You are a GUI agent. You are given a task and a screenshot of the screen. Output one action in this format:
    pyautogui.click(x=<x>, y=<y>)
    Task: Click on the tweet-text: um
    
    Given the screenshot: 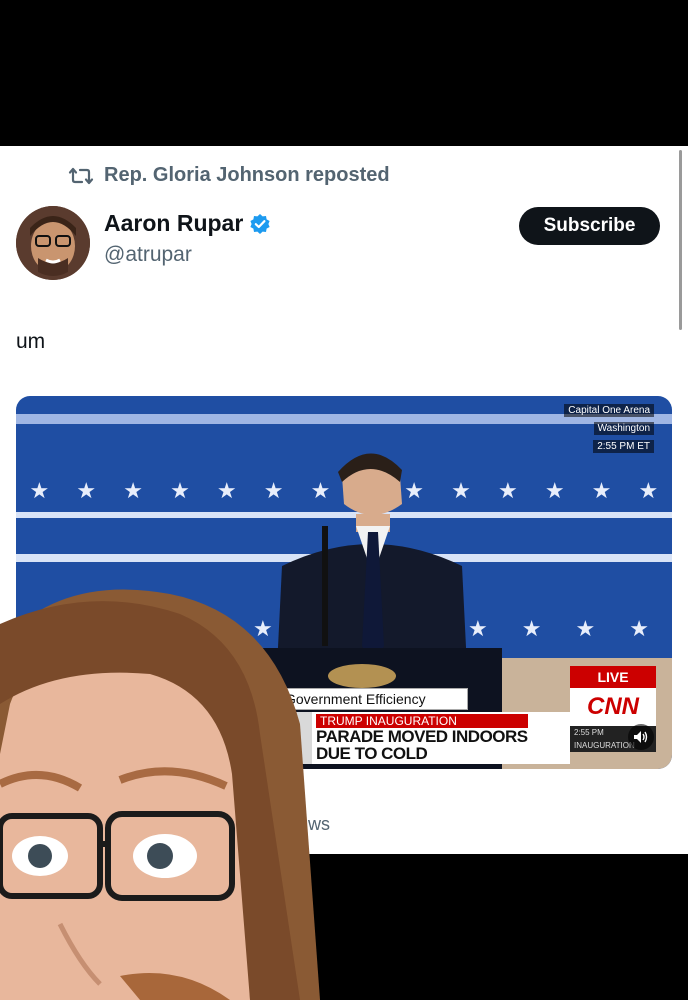 What is the action you would take?
    pyautogui.click(x=31, y=341)
    